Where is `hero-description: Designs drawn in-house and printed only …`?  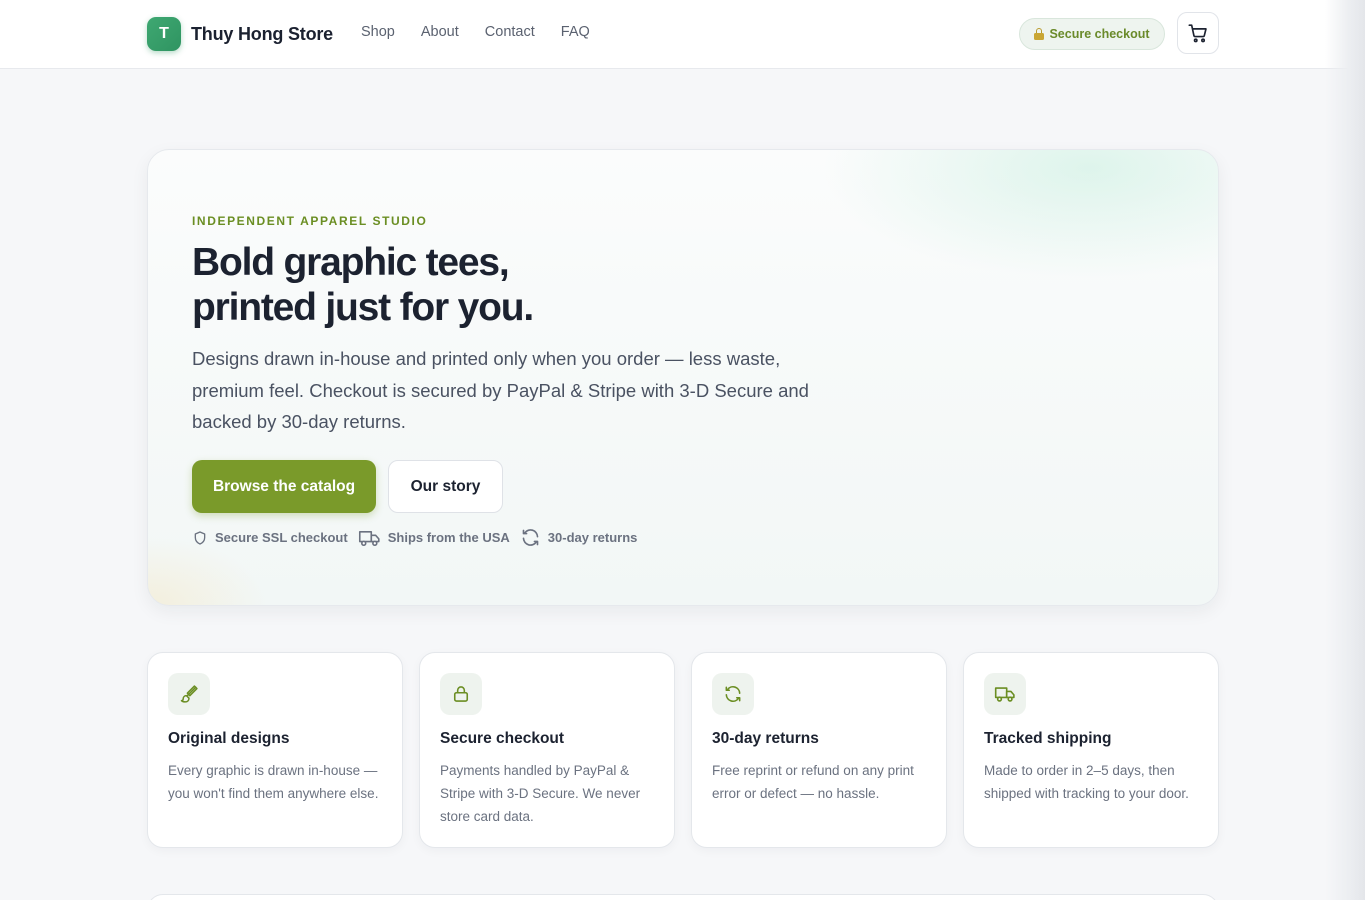 hero-description: Designs drawn in-house and printed only … is located at coordinates (500, 390).